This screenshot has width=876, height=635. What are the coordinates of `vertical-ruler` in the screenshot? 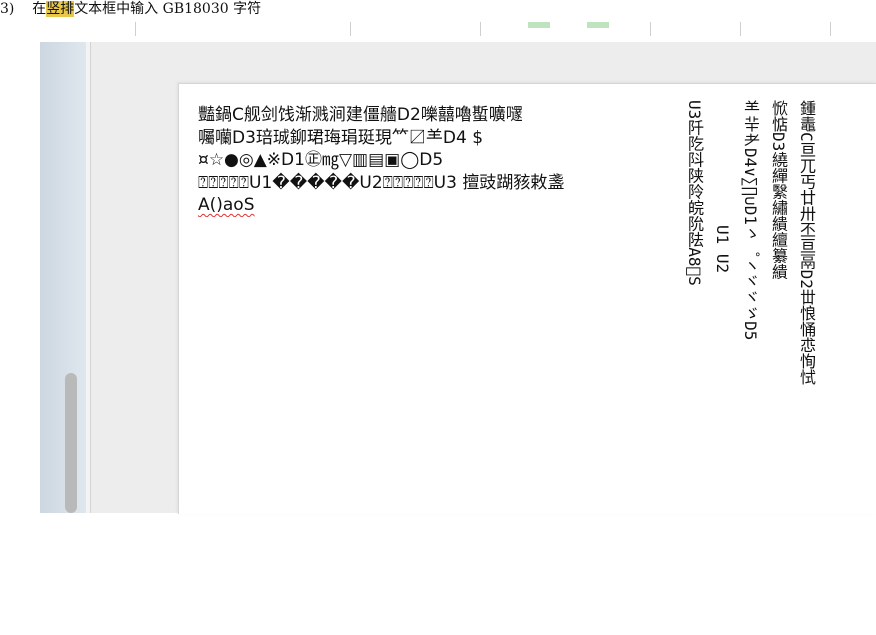 It's located at (63, 277).